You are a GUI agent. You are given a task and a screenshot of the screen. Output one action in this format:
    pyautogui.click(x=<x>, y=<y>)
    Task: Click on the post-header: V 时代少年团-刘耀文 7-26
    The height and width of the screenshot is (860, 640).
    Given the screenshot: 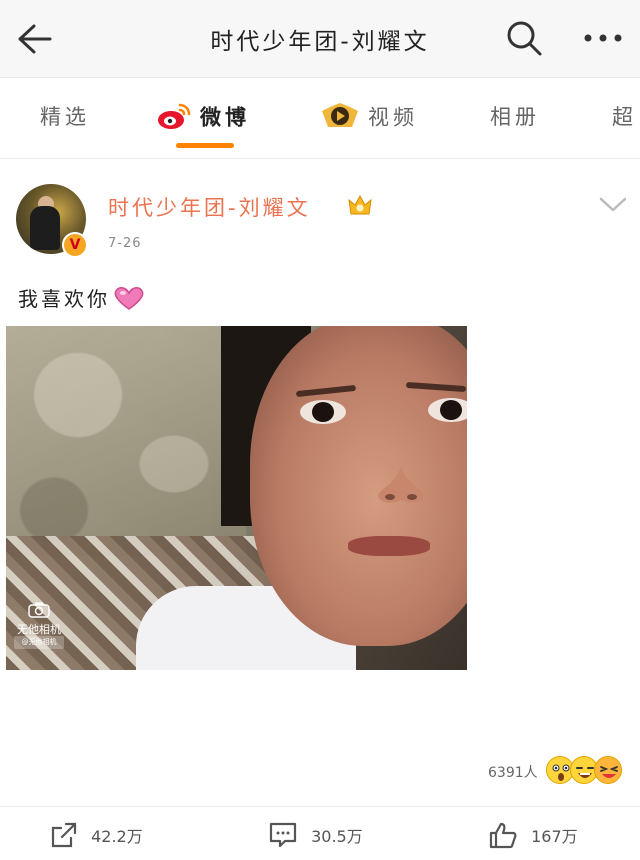 What is the action you would take?
    pyautogui.click(x=320, y=215)
    